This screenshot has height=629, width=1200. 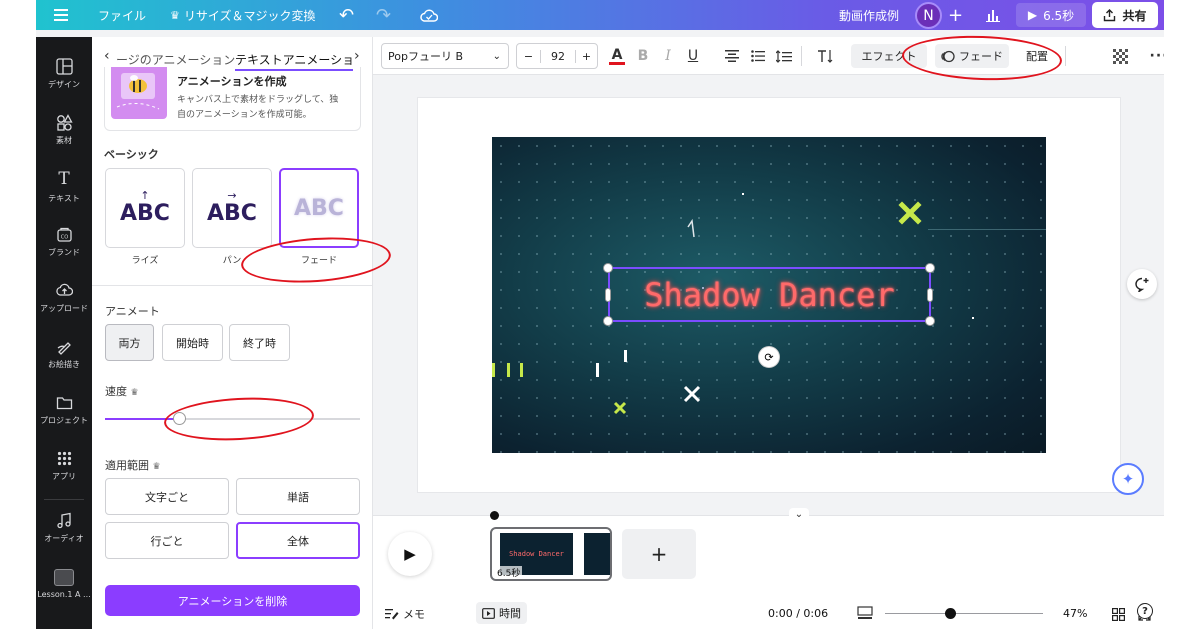 I want to click on help-button: ?, so click(x=1145, y=611).